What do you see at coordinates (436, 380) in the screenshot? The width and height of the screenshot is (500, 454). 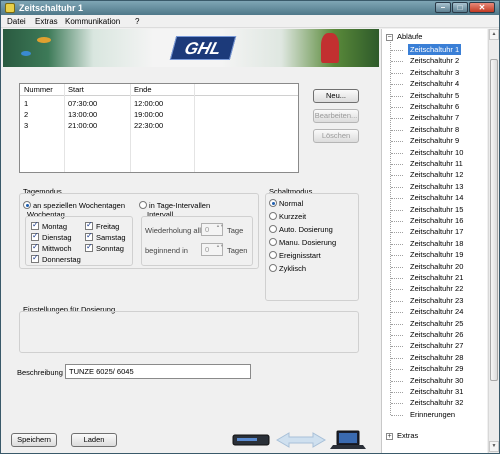 I see `tree-item: Zeitschaltuhr 30` at bounding box center [436, 380].